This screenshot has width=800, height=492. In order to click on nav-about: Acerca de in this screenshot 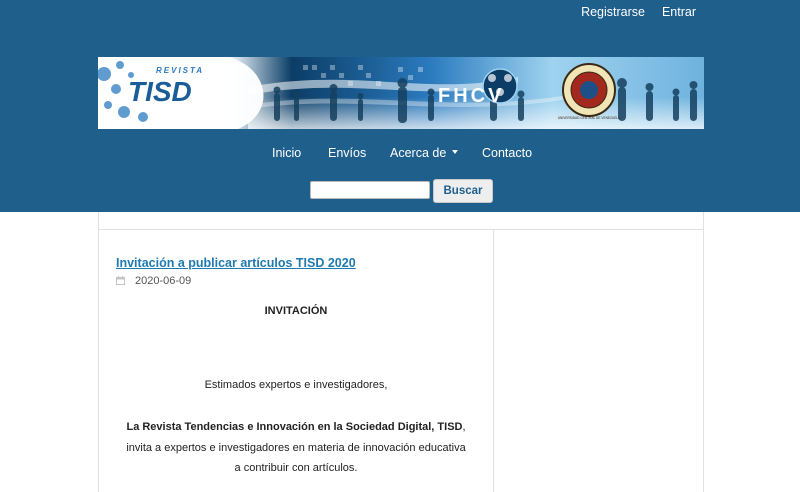, I will do `click(424, 153)`.